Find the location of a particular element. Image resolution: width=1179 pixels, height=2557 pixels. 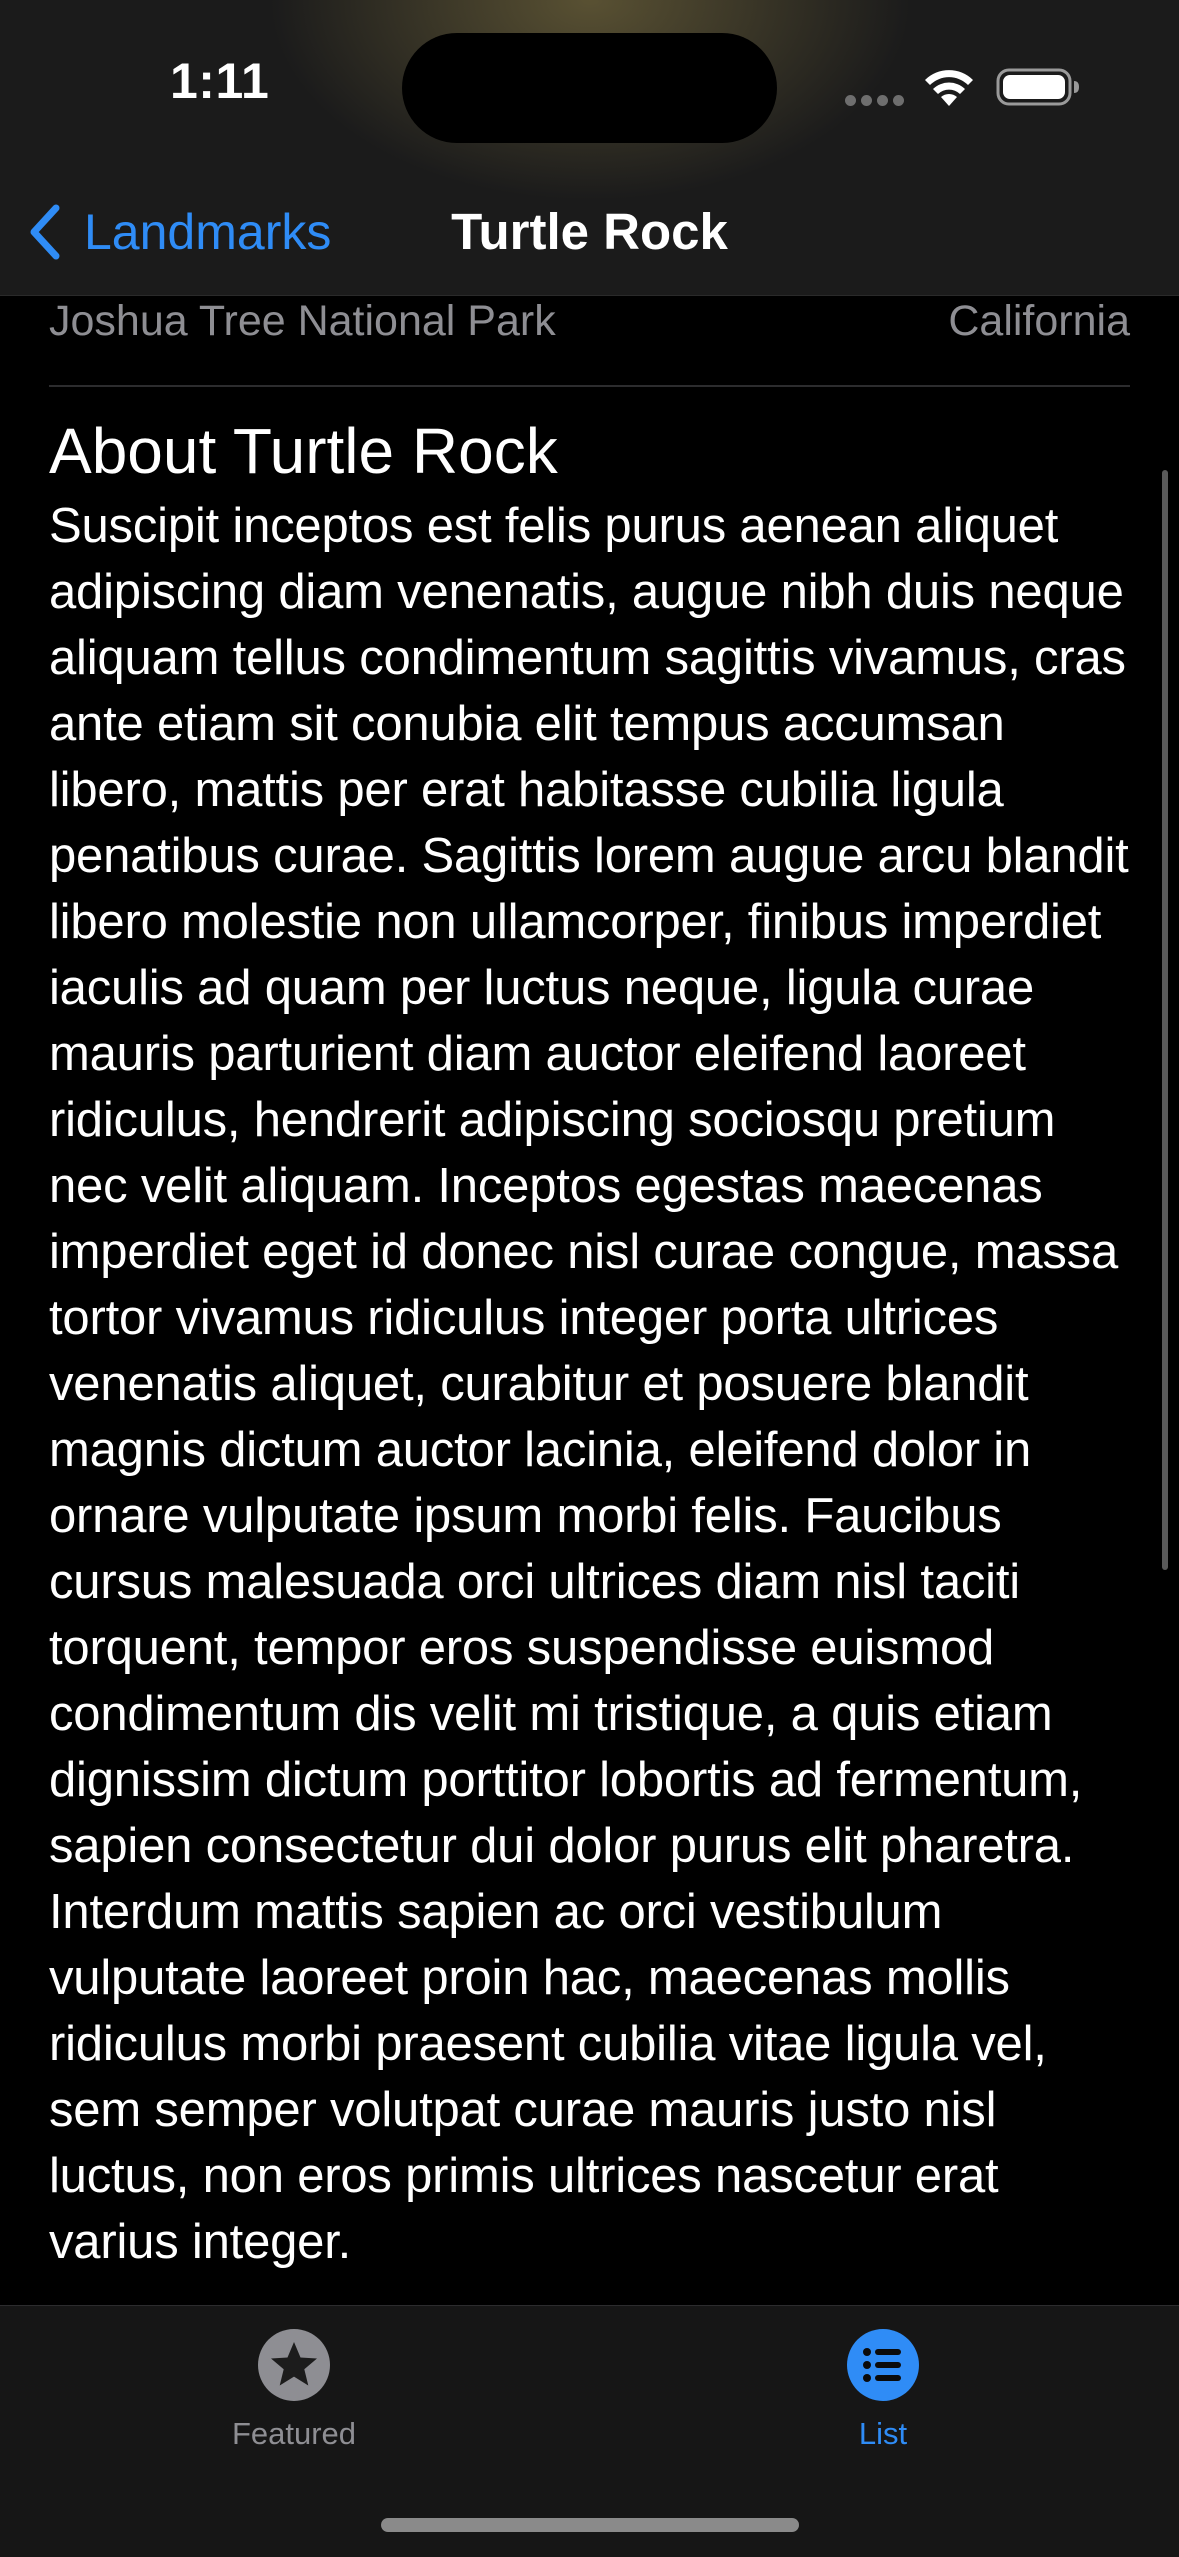

dynamic-island is located at coordinates (589, 88).